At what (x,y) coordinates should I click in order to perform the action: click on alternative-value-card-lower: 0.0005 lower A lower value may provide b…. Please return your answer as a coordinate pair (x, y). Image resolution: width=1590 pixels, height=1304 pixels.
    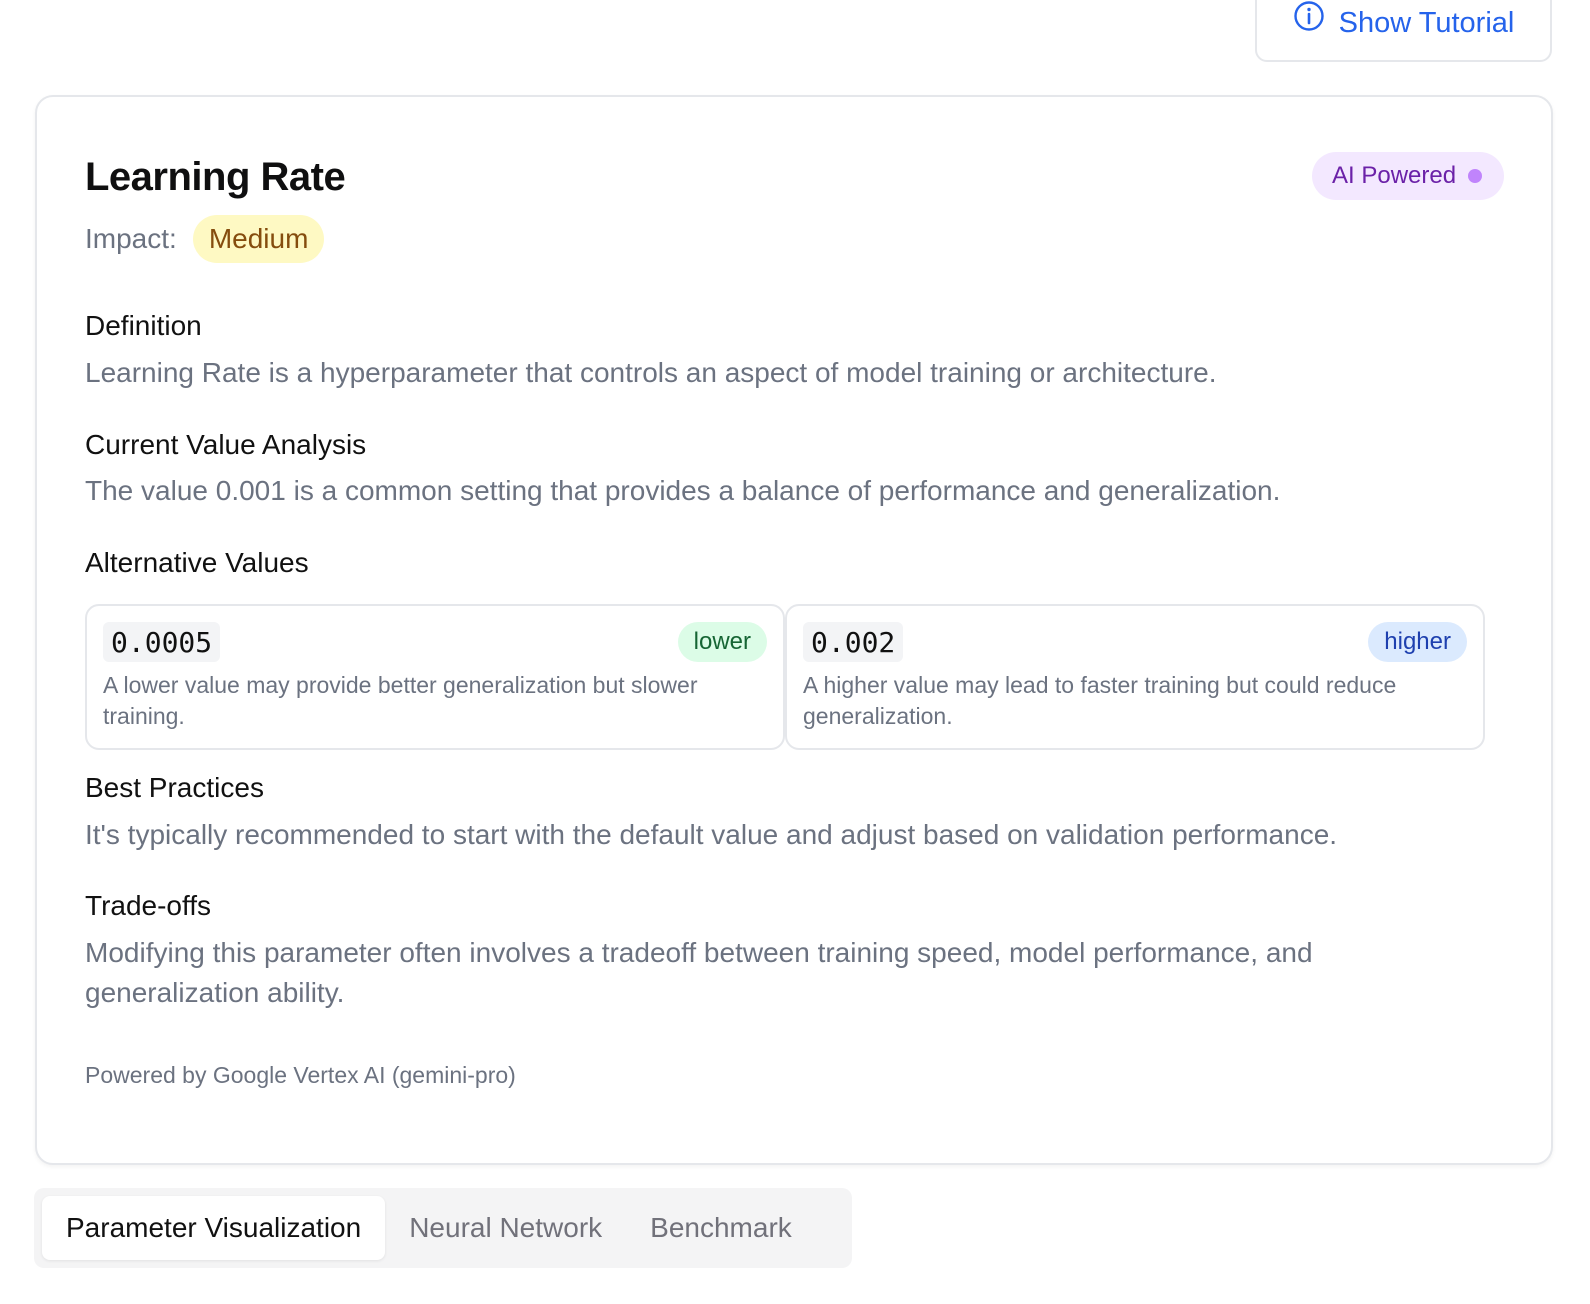
    Looking at the image, I should click on (435, 677).